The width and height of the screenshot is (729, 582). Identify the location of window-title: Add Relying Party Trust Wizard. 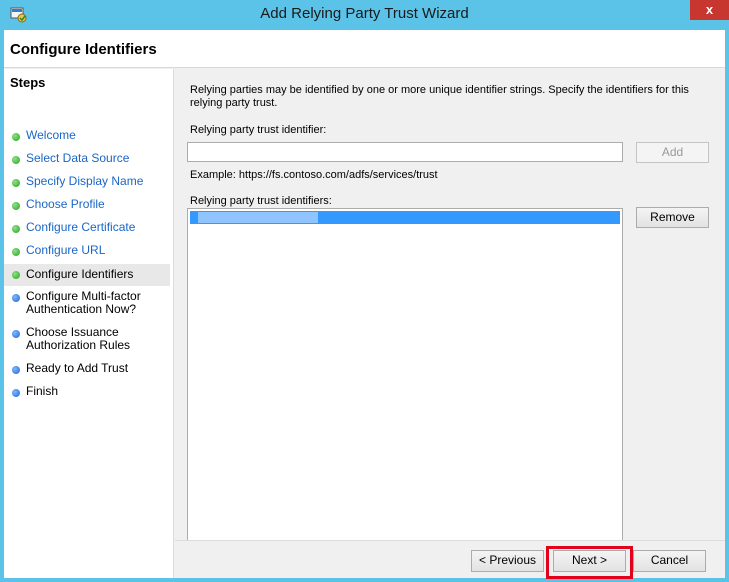
(364, 13).